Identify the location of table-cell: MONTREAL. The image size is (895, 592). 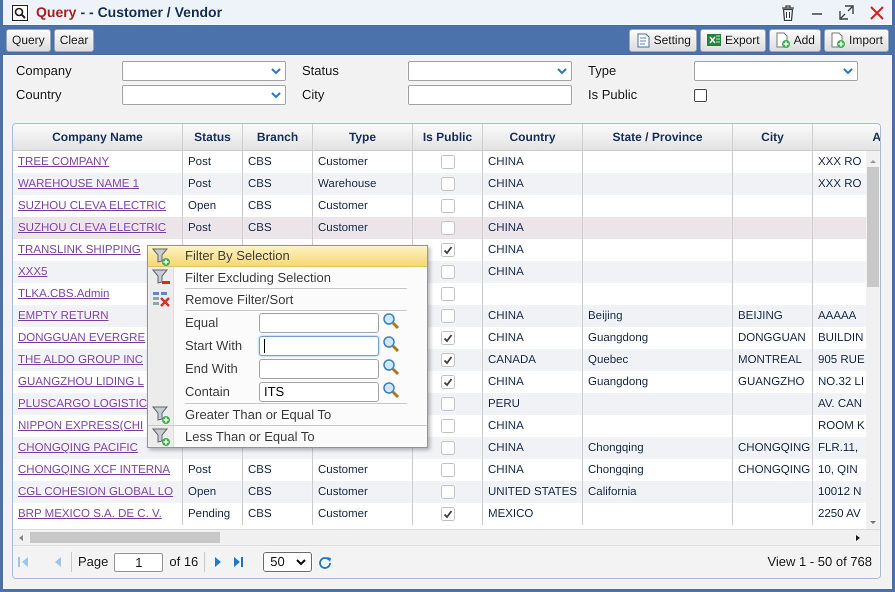
(770, 360).